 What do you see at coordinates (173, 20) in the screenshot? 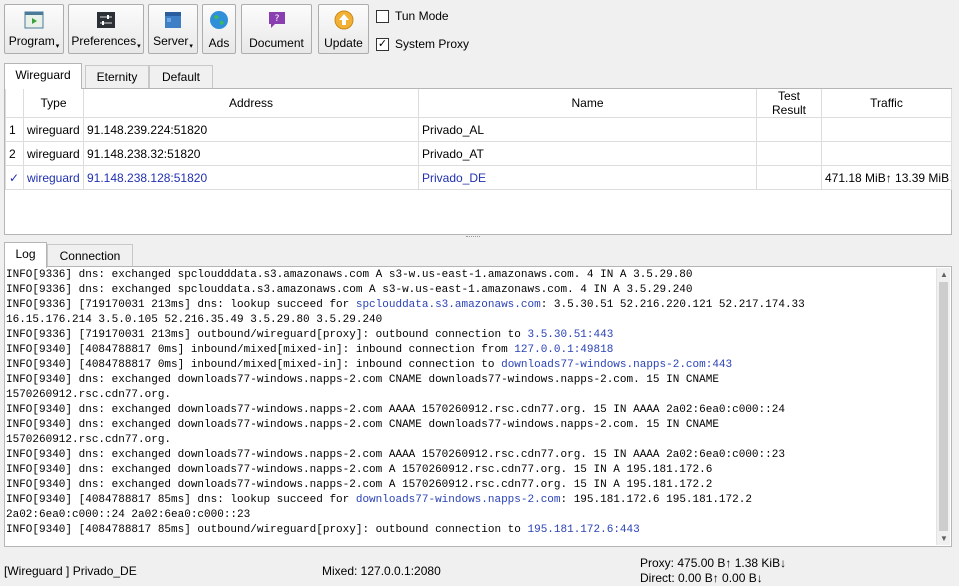
I see `server-icon` at bounding box center [173, 20].